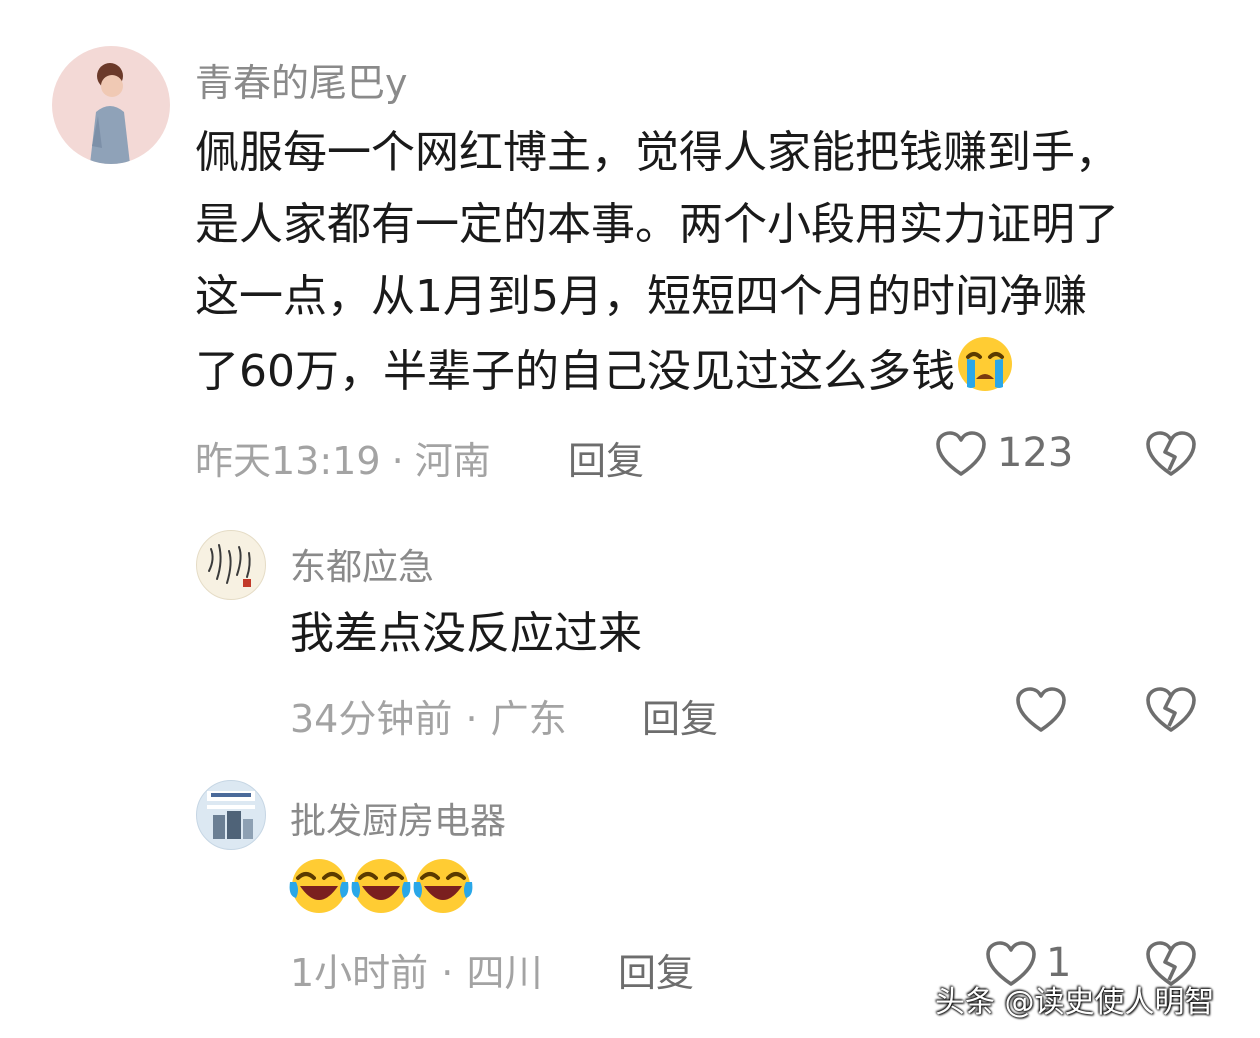 The image size is (1260, 1038). Describe the element at coordinates (575, 371) in the screenshot. I see `comment-text-line-content: 了60万，半辈子的自己没见过这么多钱` at that location.